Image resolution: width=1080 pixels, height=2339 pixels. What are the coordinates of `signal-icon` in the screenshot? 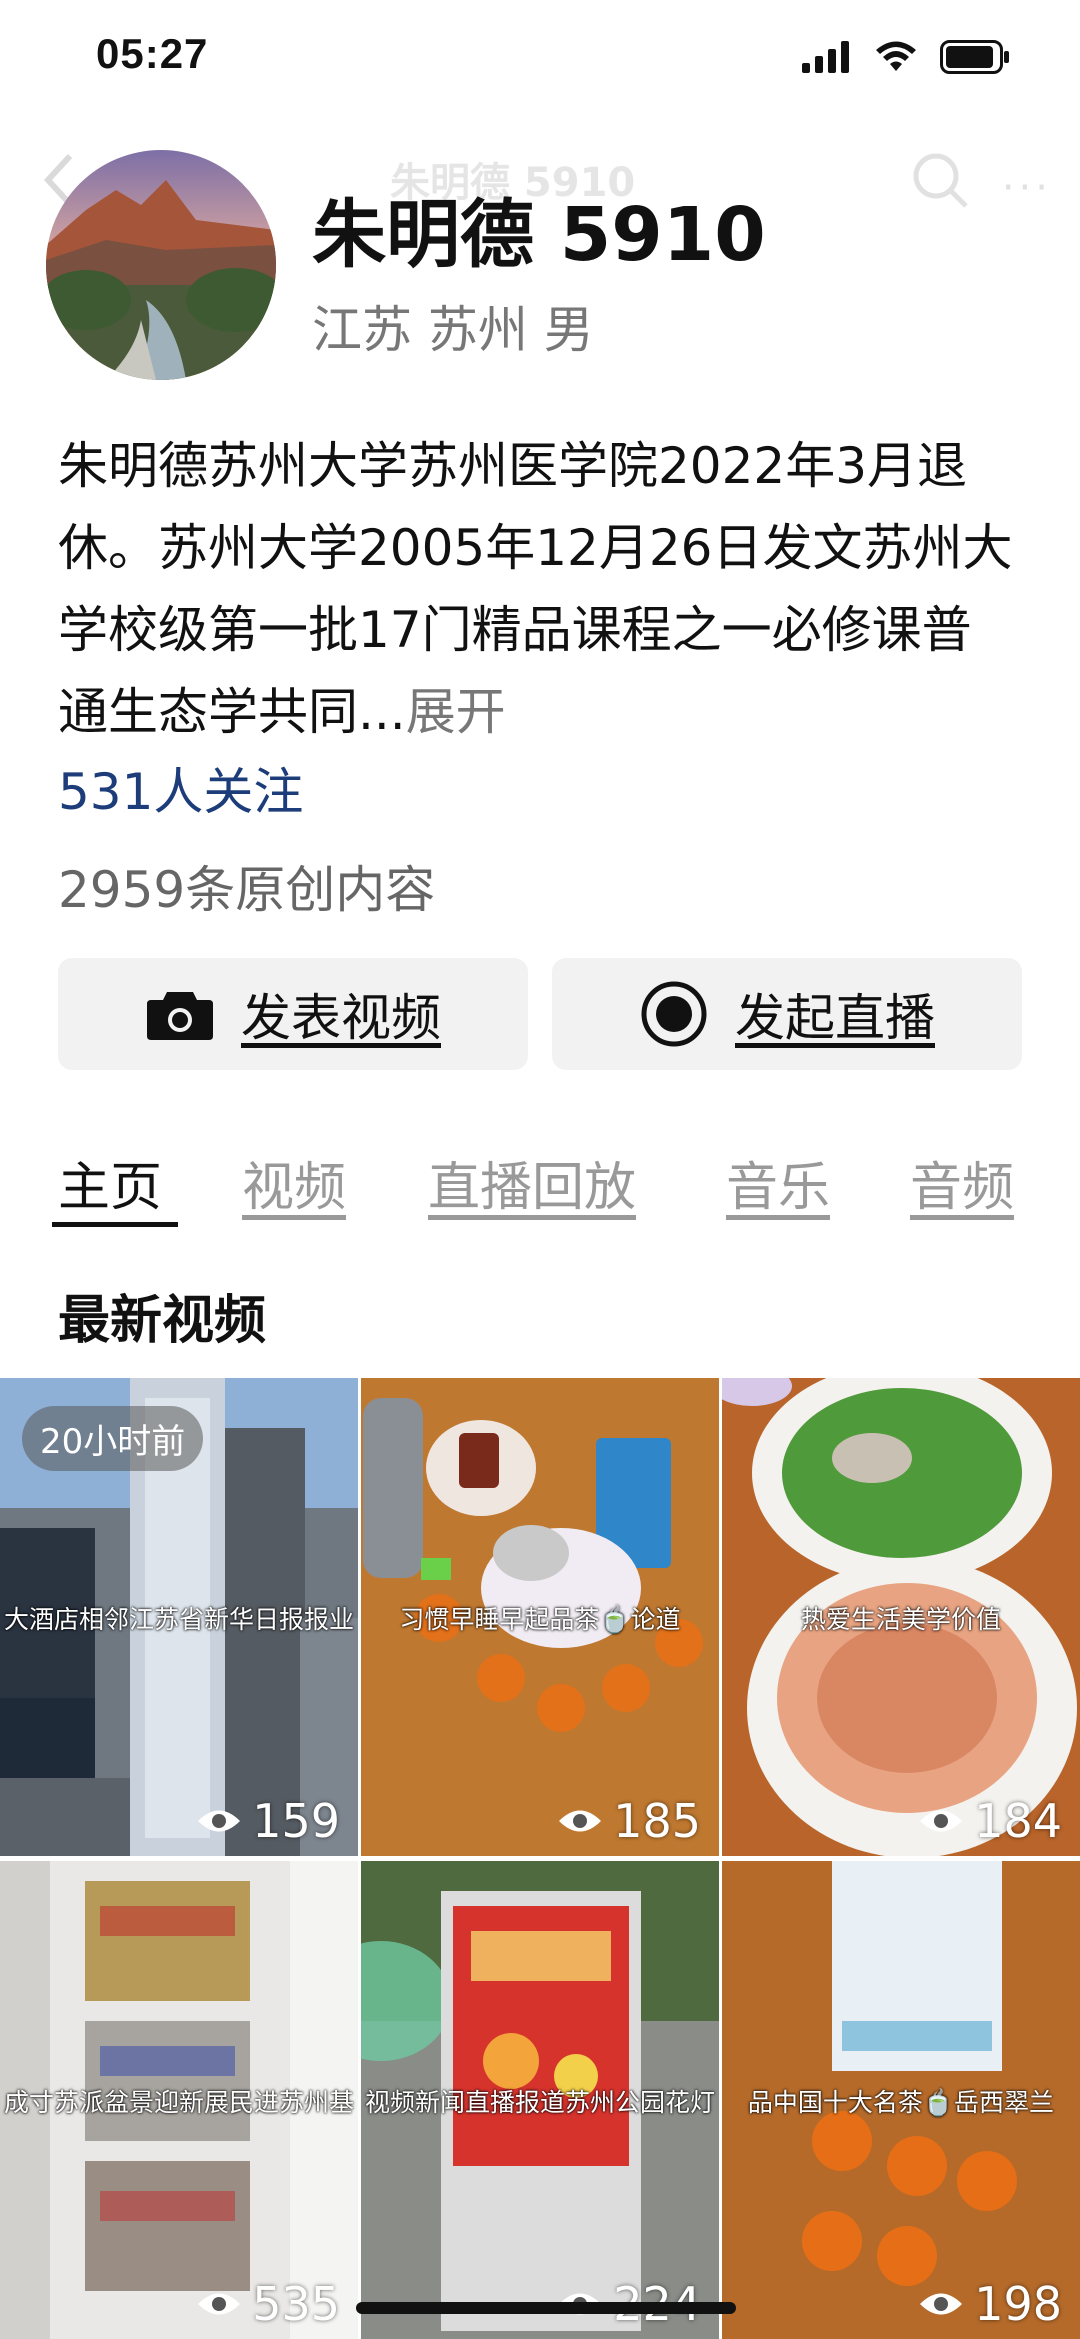 It's located at (825, 57).